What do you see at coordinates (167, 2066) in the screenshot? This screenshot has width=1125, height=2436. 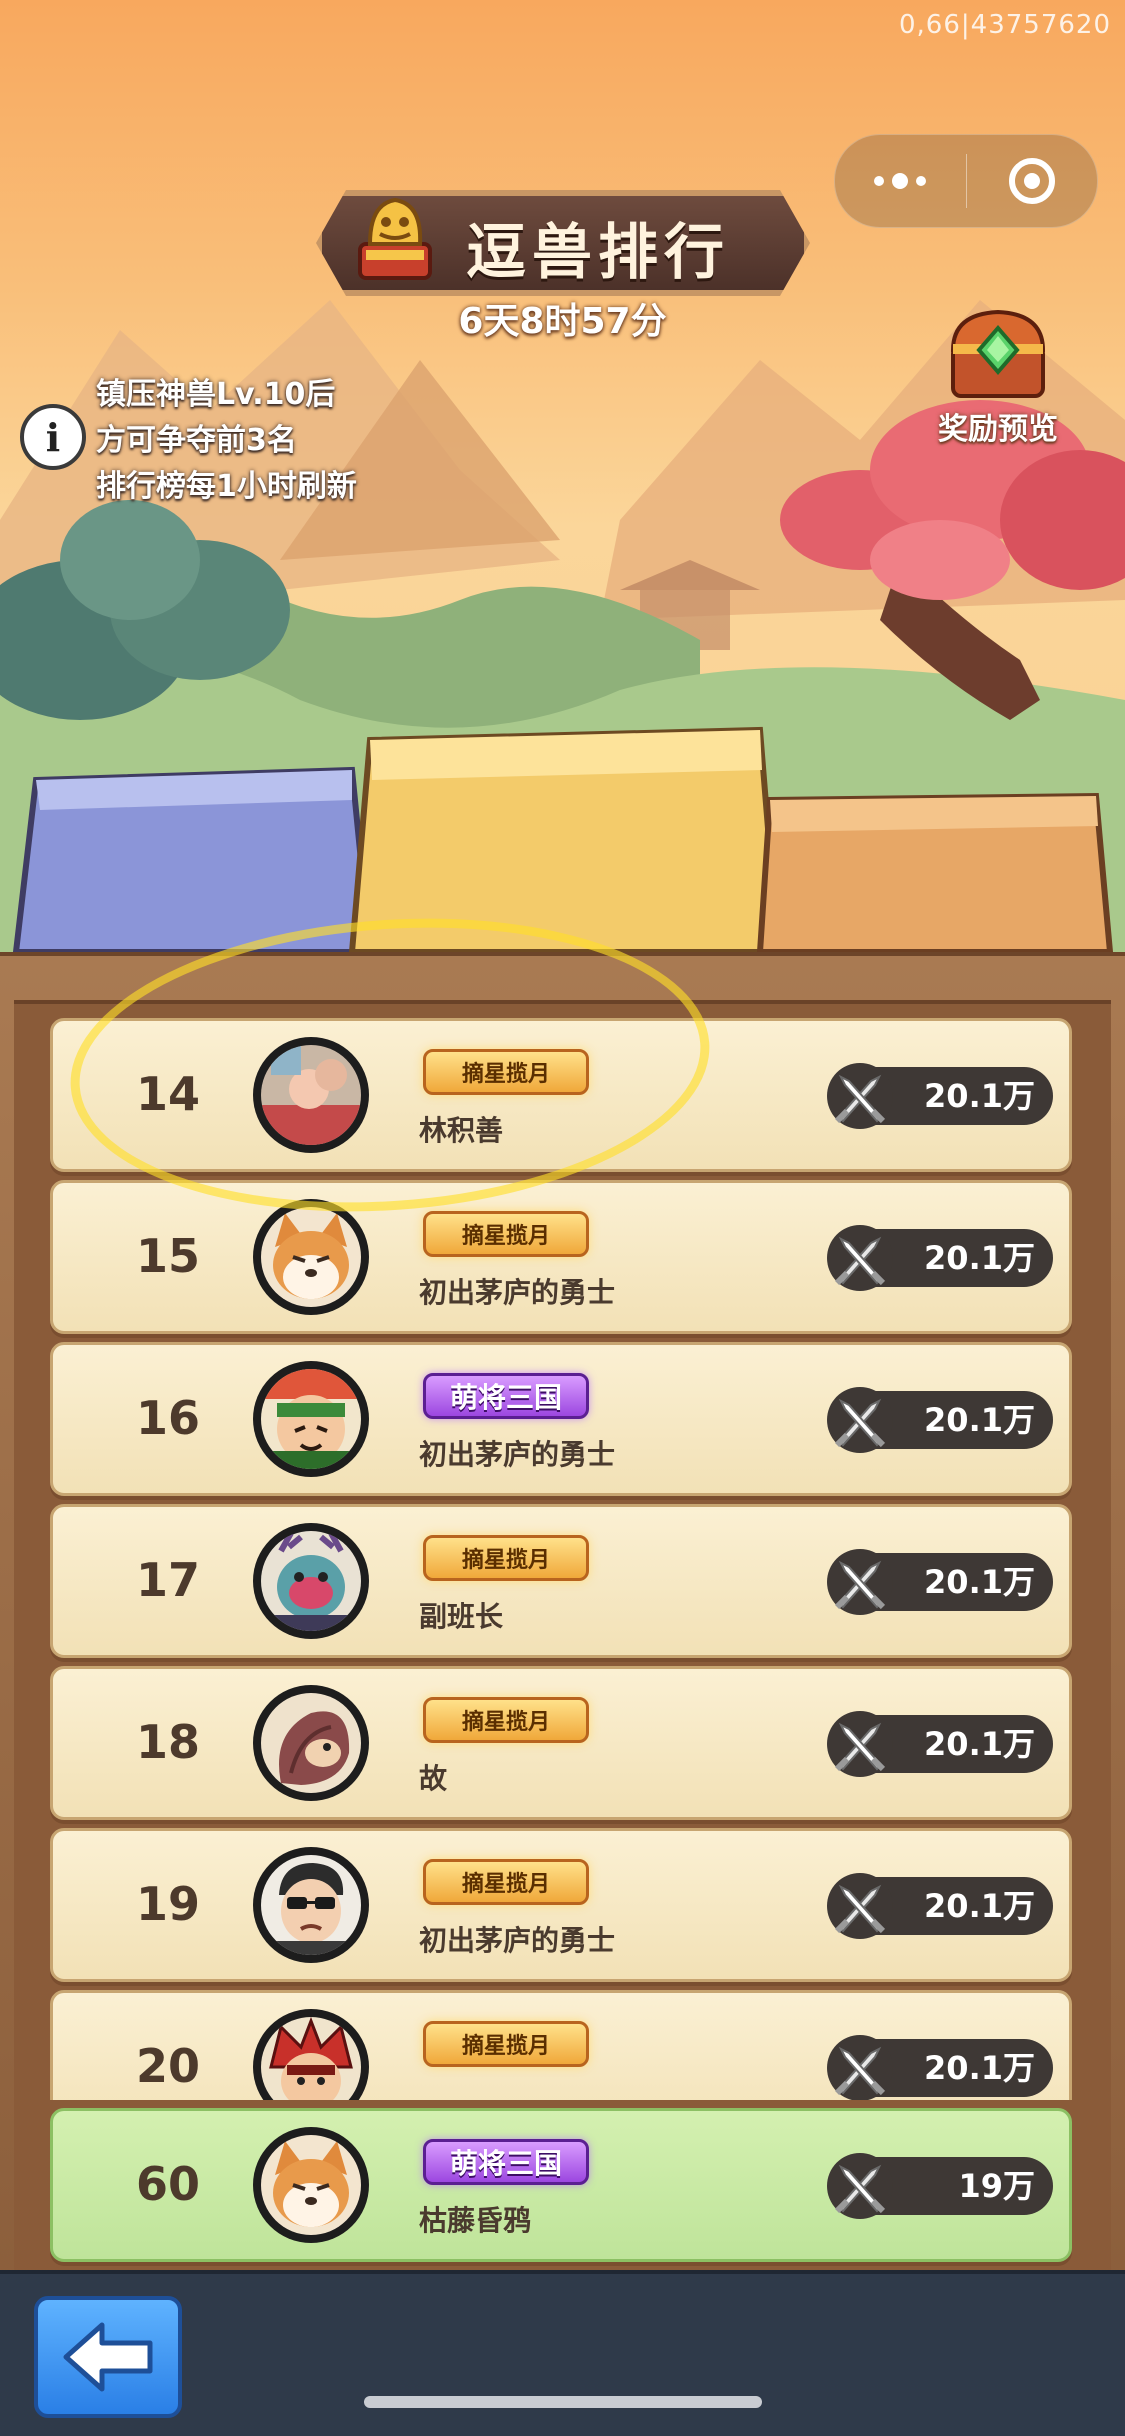 I see `rank-number: 20` at bounding box center [167, 2066].